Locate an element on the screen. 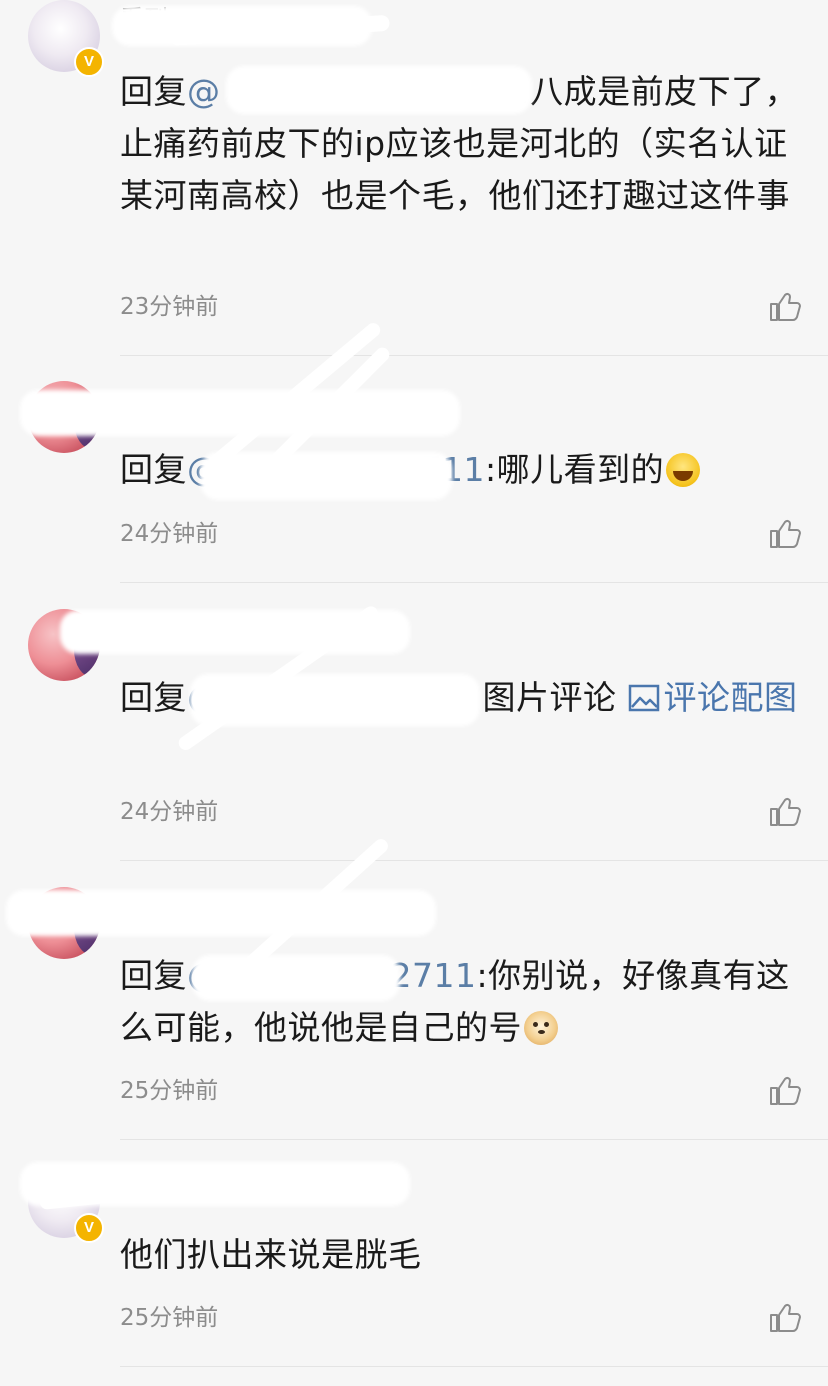 The height and width of the screenshot is (1386, 828). mention-tail: 2711 is located at coordinates (434, 975).